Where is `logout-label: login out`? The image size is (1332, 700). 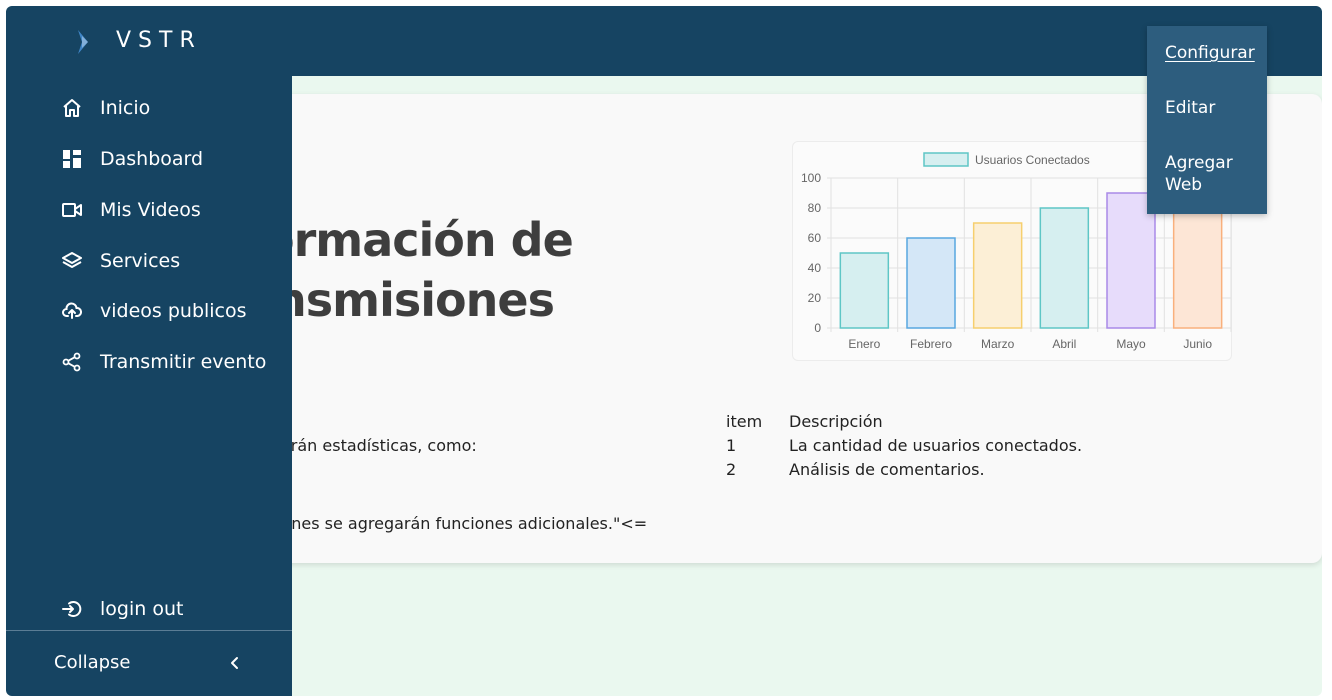 logout-label: login out is located at coordinates (142, 609).